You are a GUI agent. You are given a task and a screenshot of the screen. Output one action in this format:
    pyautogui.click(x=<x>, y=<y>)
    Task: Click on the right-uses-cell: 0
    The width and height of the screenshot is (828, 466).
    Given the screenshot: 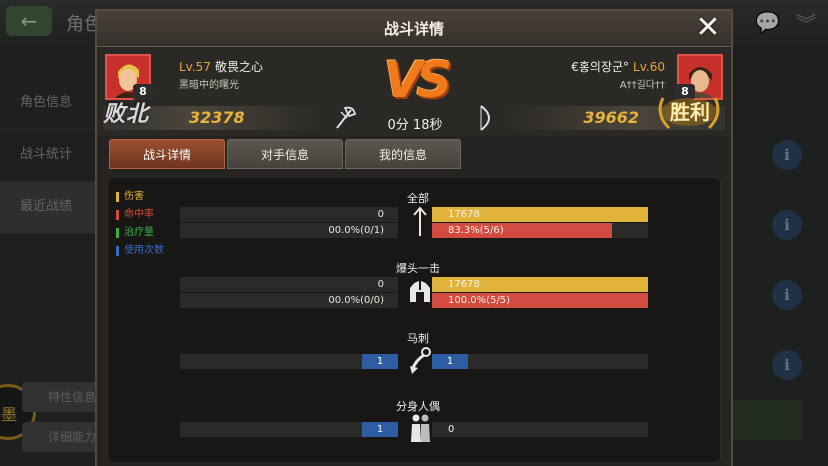 What is the action you would take?
    pyautogui.click(x=540, y=429)
    